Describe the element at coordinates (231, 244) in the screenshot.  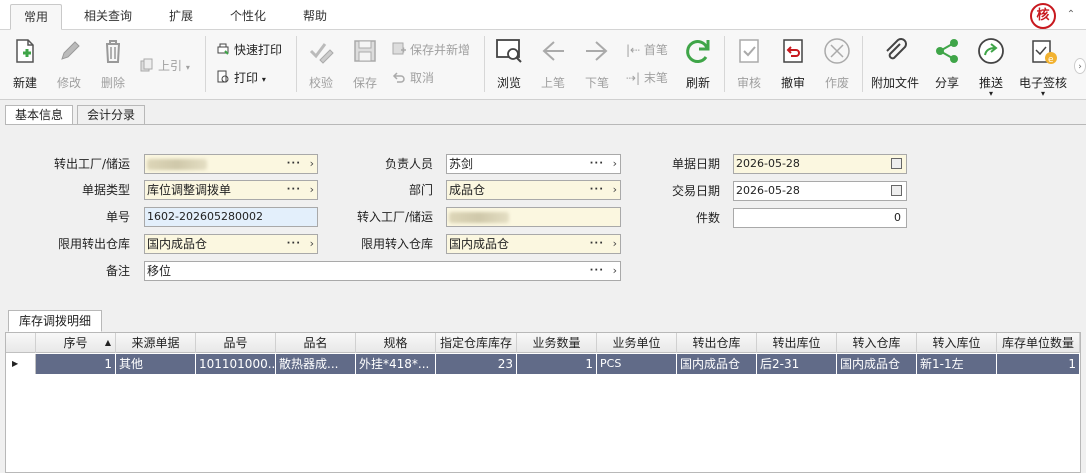
I see `limit-out-wh-field: 国内成品仓 ··· ›` at that location.